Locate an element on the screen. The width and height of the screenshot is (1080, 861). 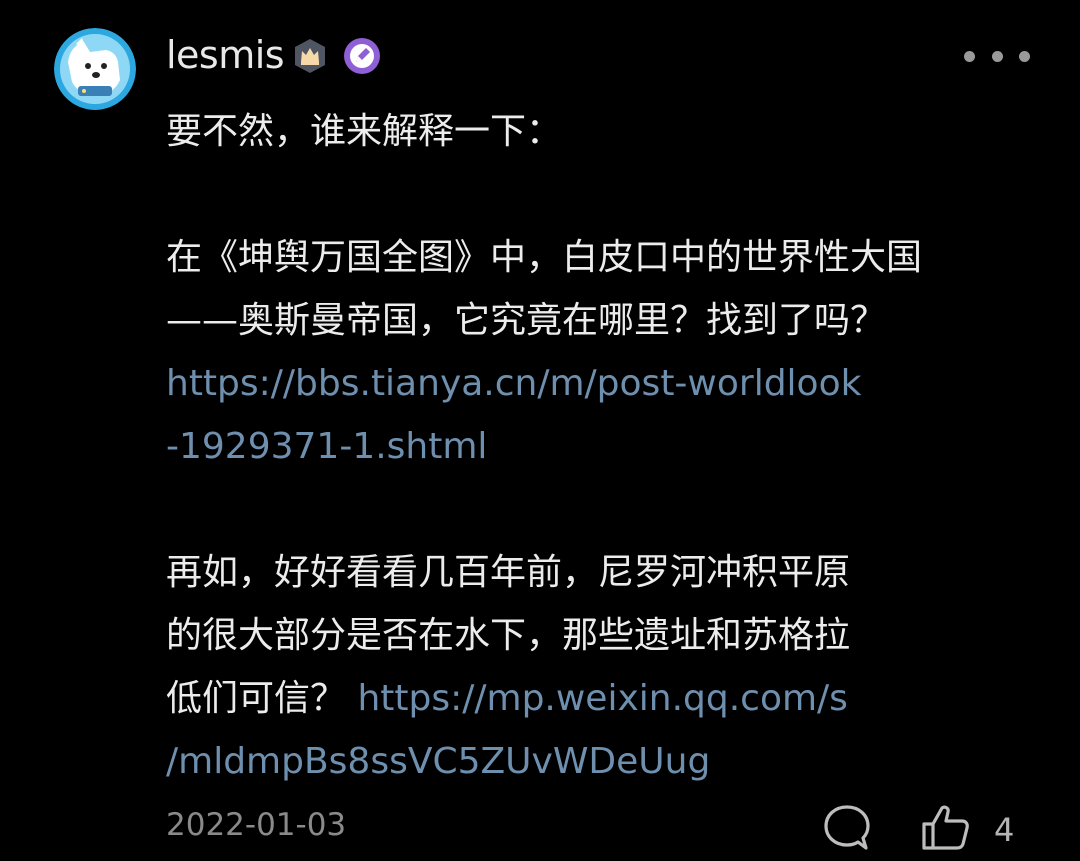
post-date: 2022-01-03 is located at coordinates (256, 825).